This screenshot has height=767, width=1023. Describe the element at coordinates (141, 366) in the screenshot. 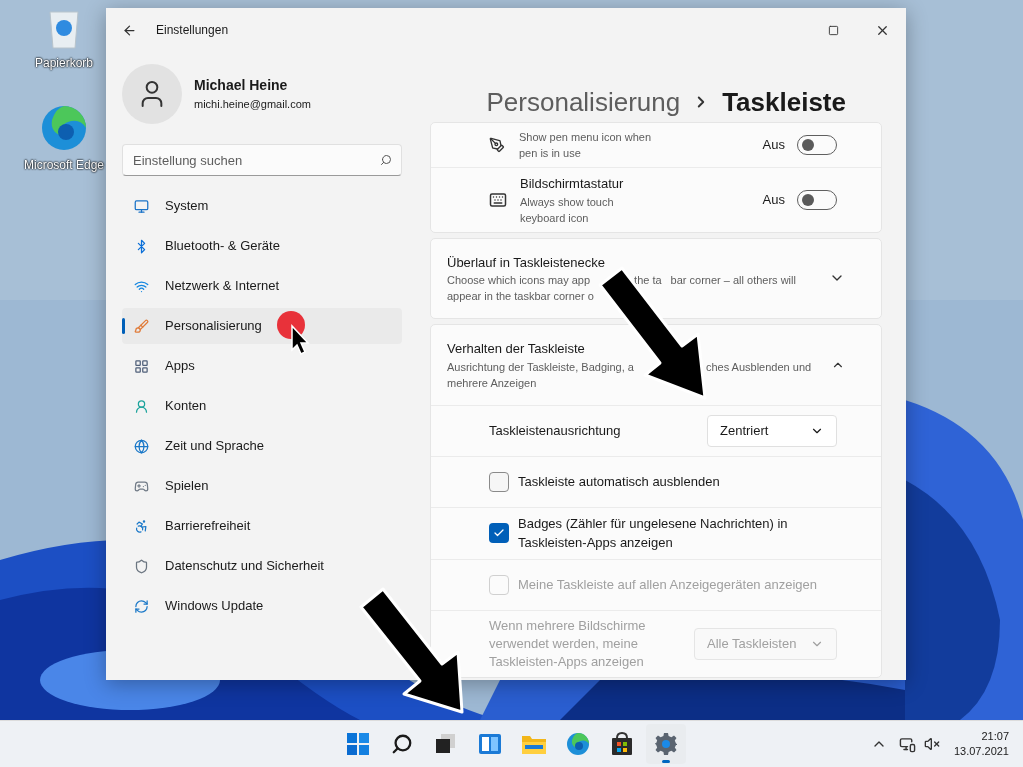

I see `apps-icon` at that location.